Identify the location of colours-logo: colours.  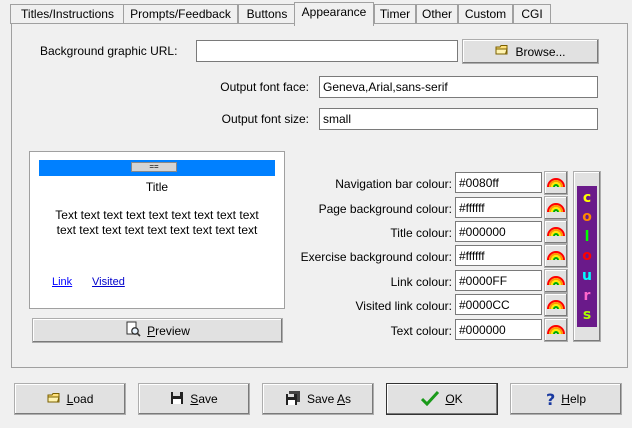
(587, 256).